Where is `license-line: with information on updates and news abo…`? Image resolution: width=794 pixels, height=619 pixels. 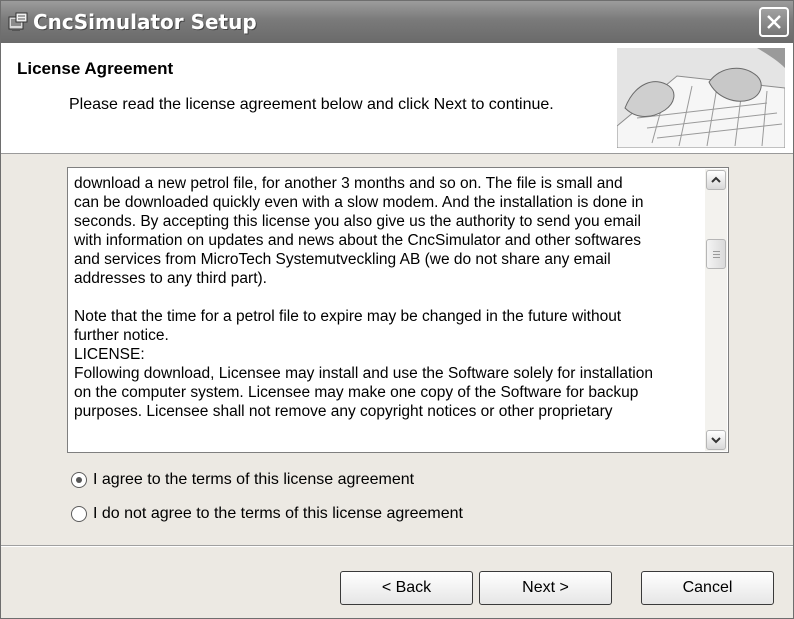 license-line: with information on updates and news abo… is located at coordinates (357, 240).